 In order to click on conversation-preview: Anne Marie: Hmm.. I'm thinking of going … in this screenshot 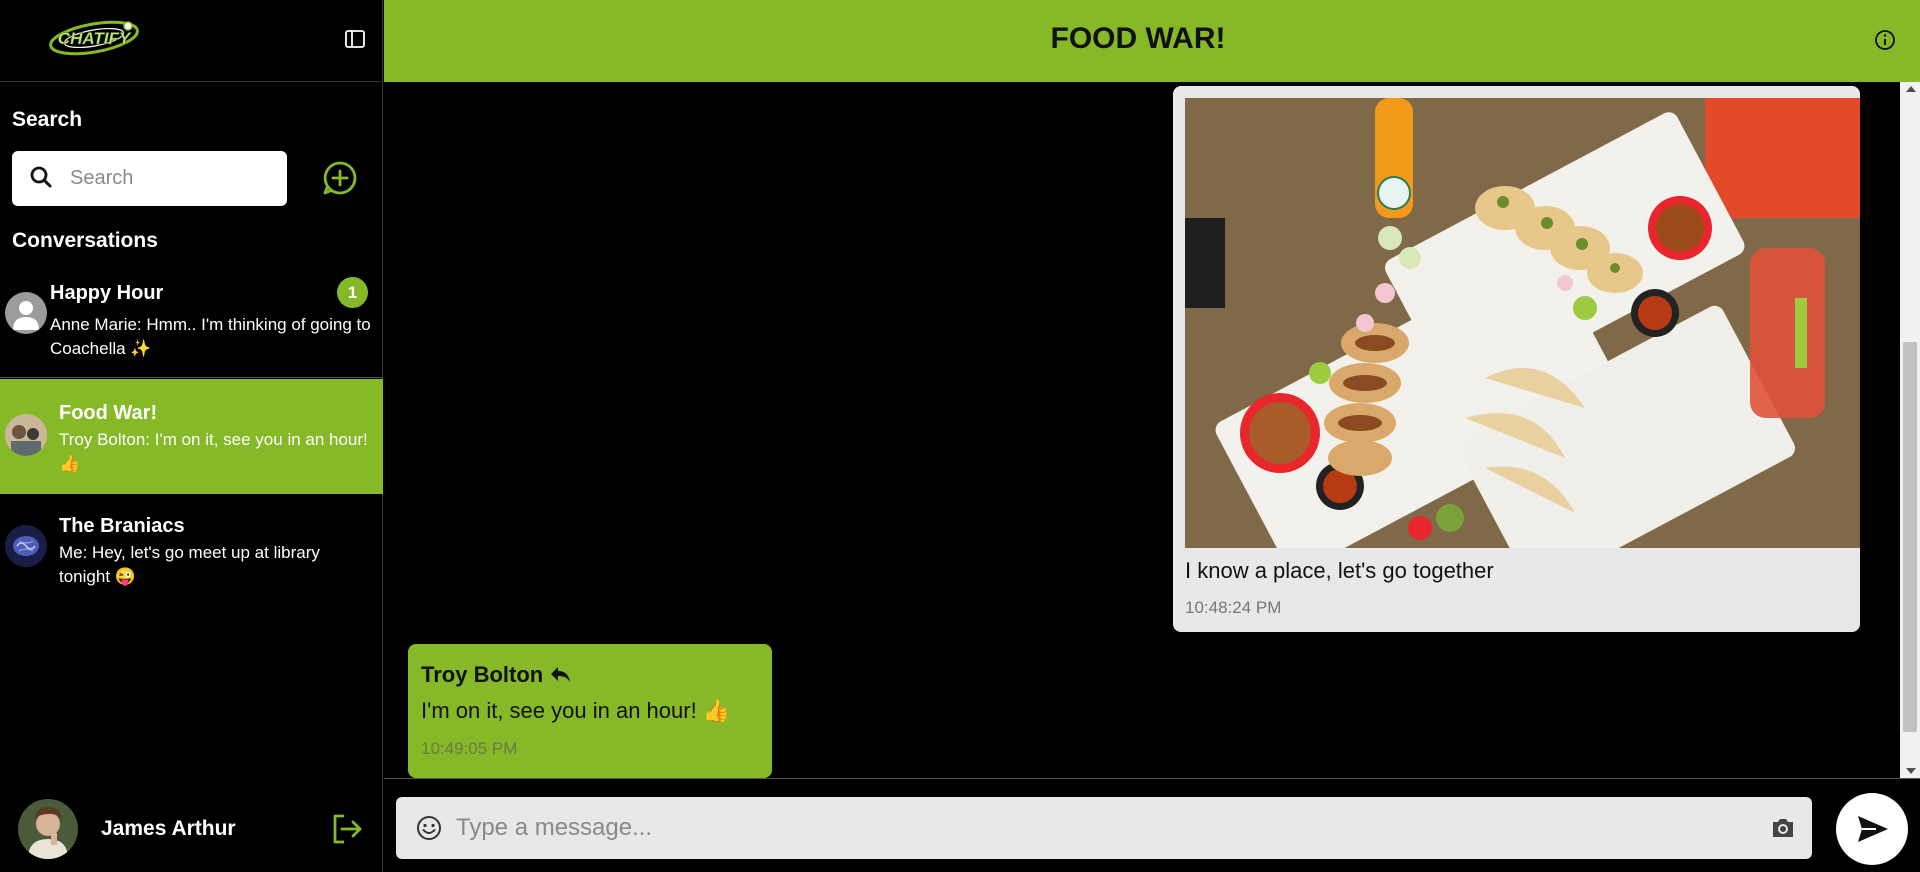, I will do `click(210, 336)`.